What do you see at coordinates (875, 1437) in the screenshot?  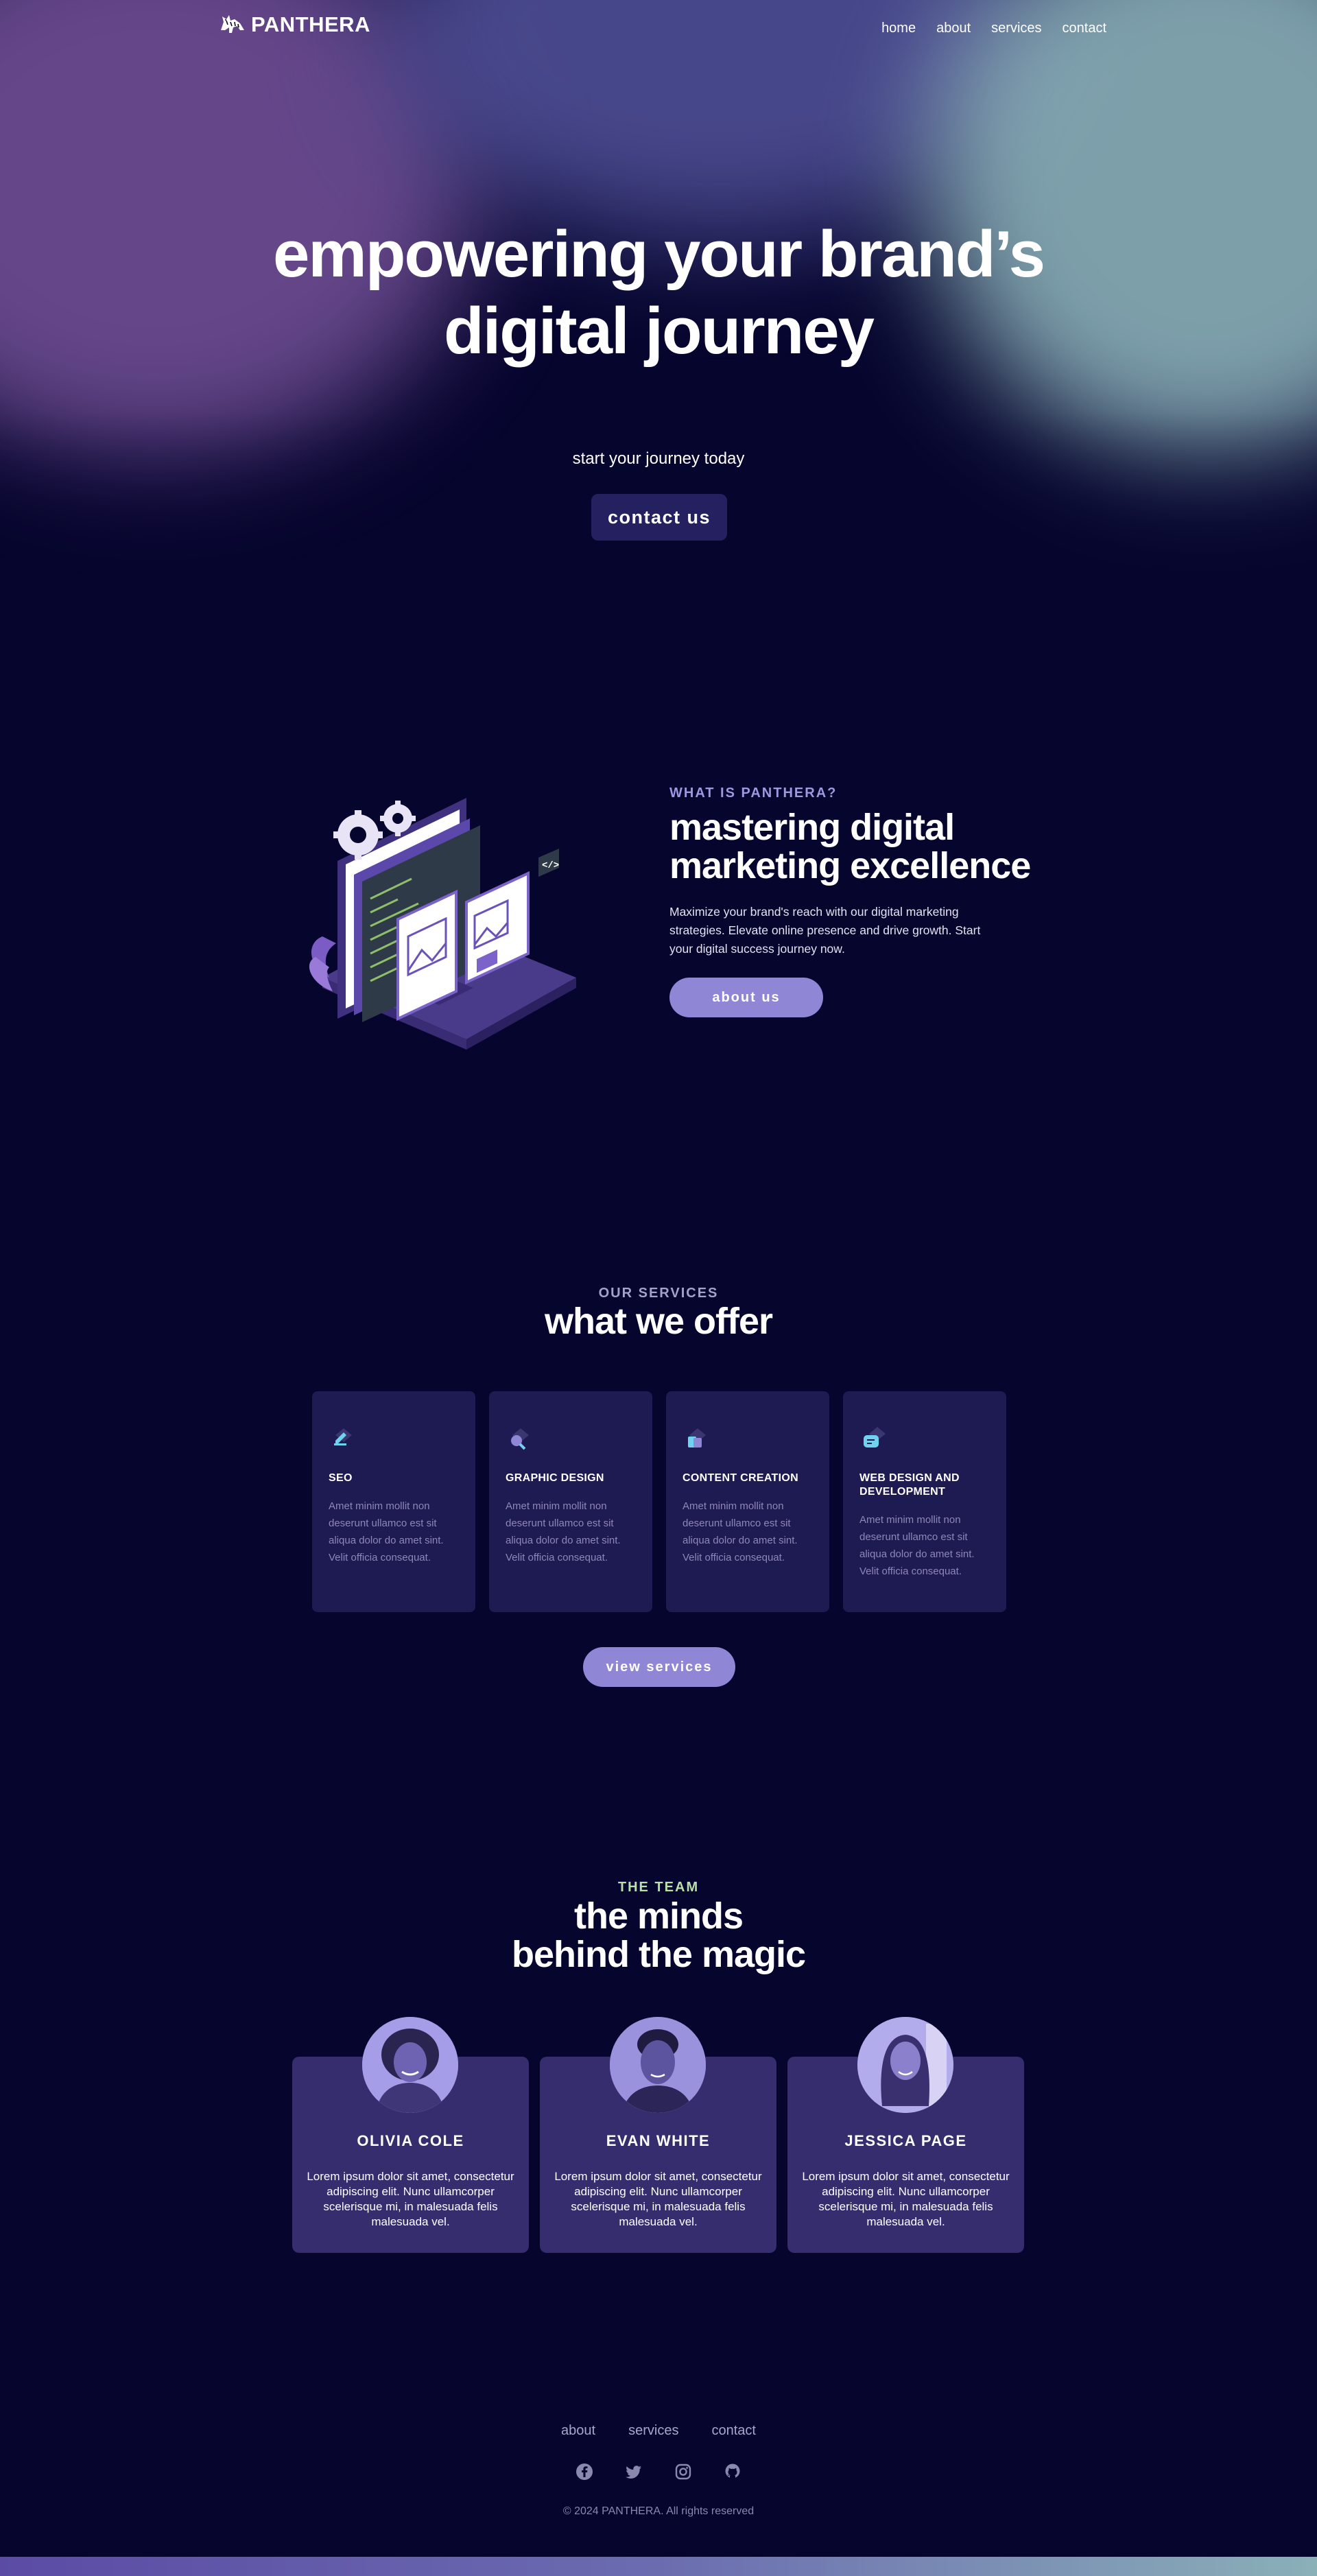 I see `chat-icon` at bounding box center [875, 1437].